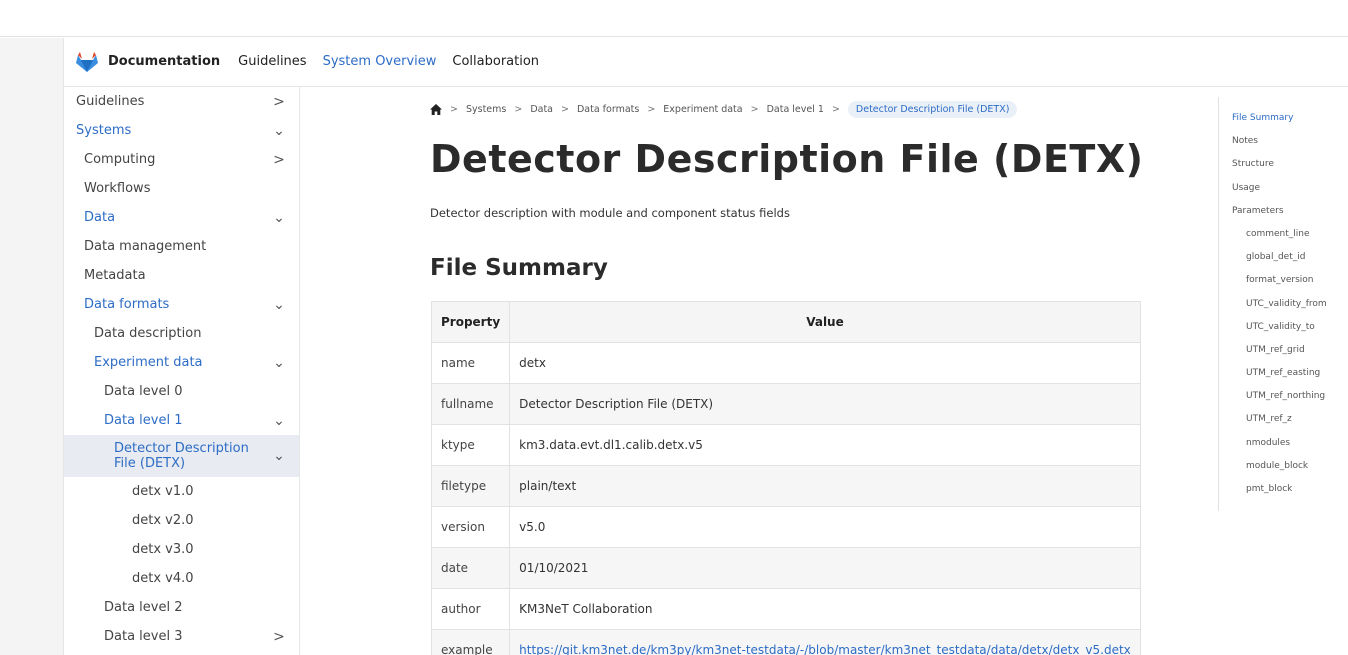  Describe the element at coordinates (486, 109) in the screenshot. I see `breadcrumb-link: Systems` at that location.